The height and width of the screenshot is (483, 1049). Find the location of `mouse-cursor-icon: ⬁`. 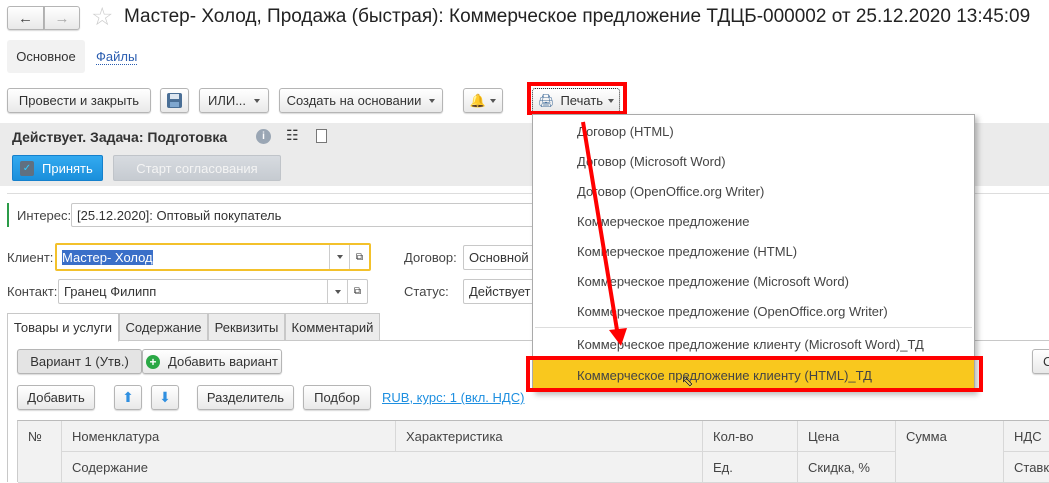

mouse-cursor-icon: ⬁ is located at coordinates (687, 381).